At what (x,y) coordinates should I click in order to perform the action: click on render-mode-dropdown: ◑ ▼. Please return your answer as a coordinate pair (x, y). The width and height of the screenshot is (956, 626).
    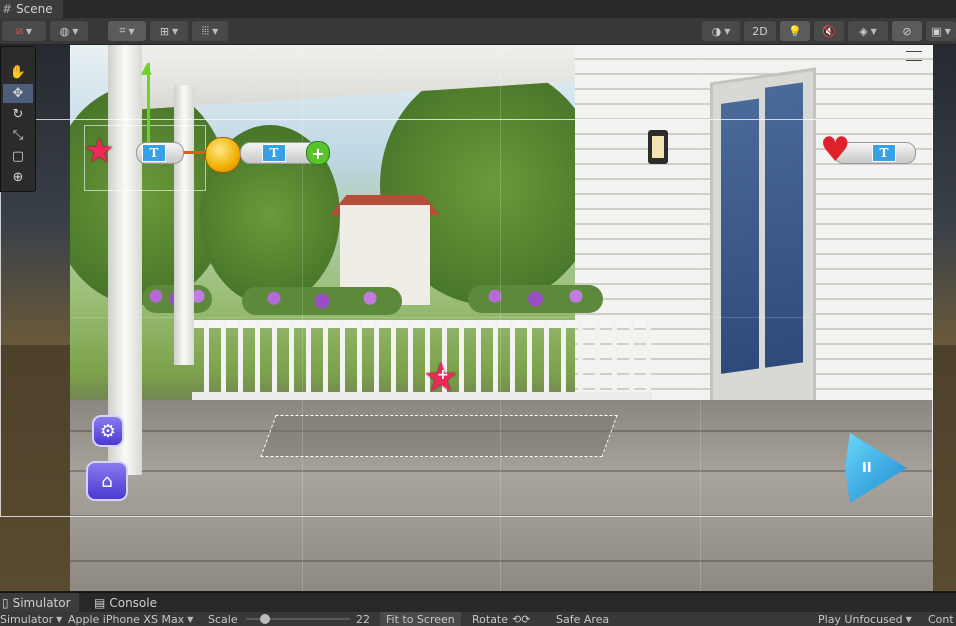
    Looking at the image, I should click on (721, 31).